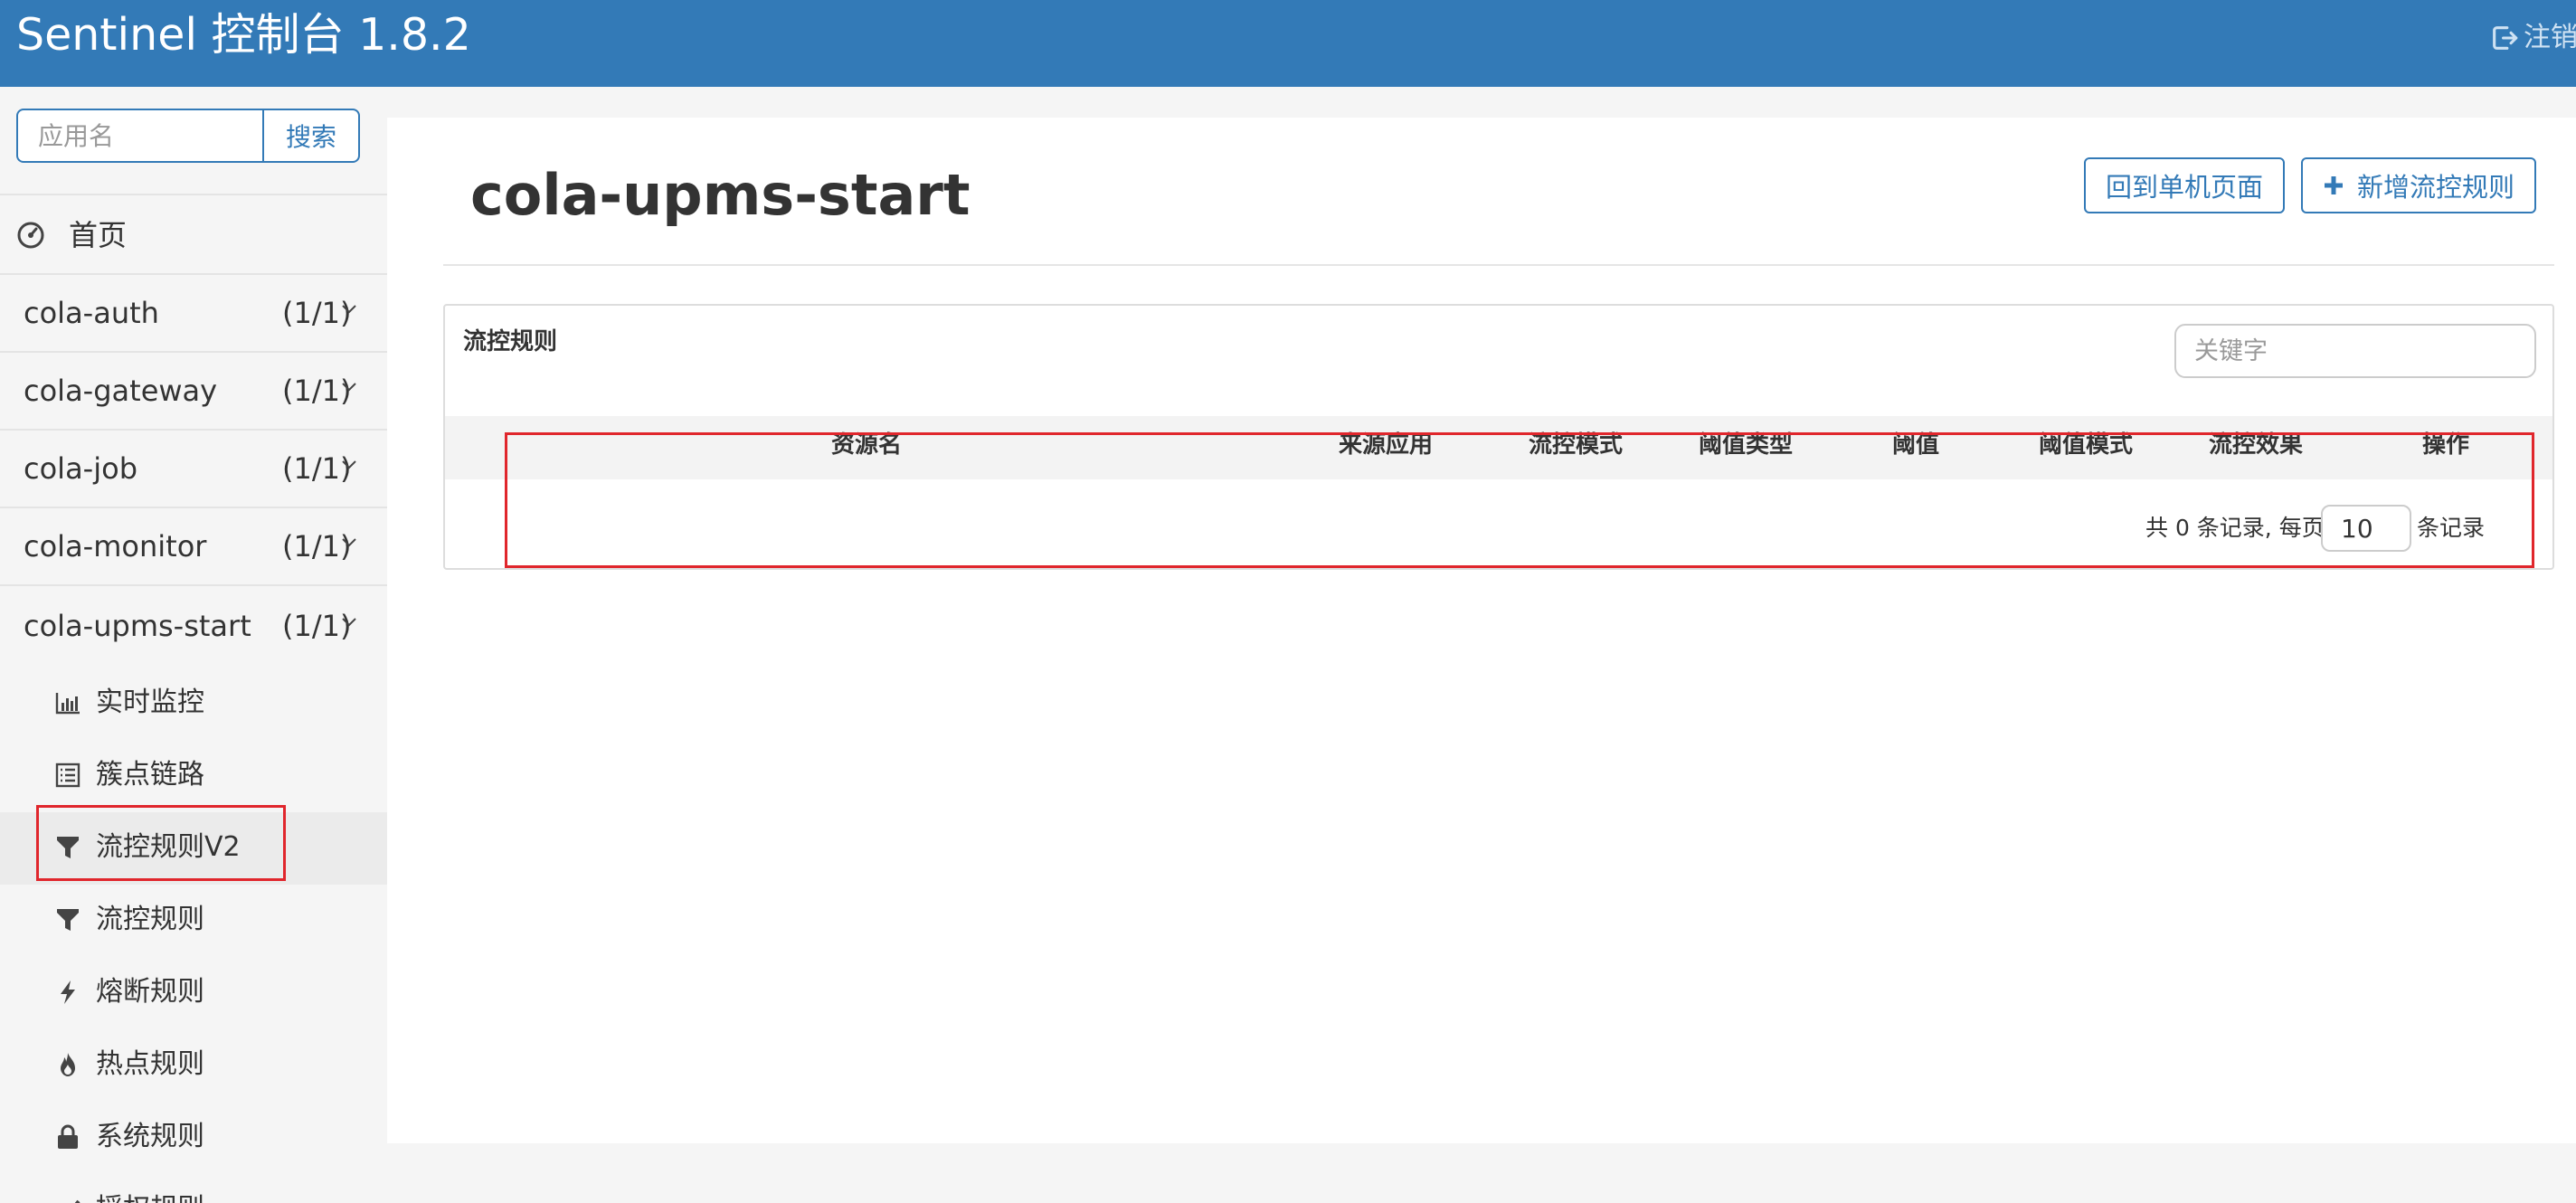  I want to click on sidebar-item-label: 流控规则, so click(150, 919).